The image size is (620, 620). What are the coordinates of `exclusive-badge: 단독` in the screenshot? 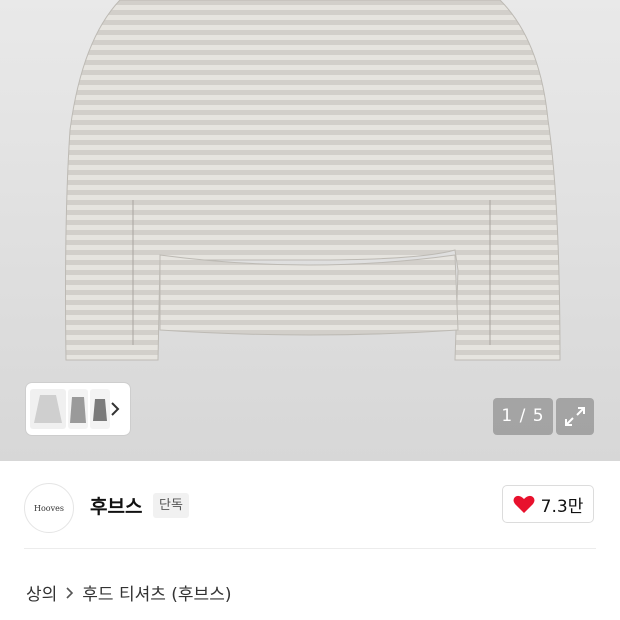 It's located at (171, 505).